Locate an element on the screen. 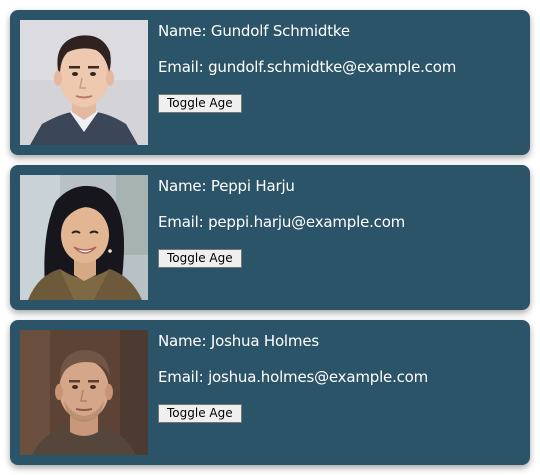 Image resolution: width=540 pixels, height=475 pixels. user-email-line: Email: gundolf.schmidtke@example.com is located at coordinates (340, 67).